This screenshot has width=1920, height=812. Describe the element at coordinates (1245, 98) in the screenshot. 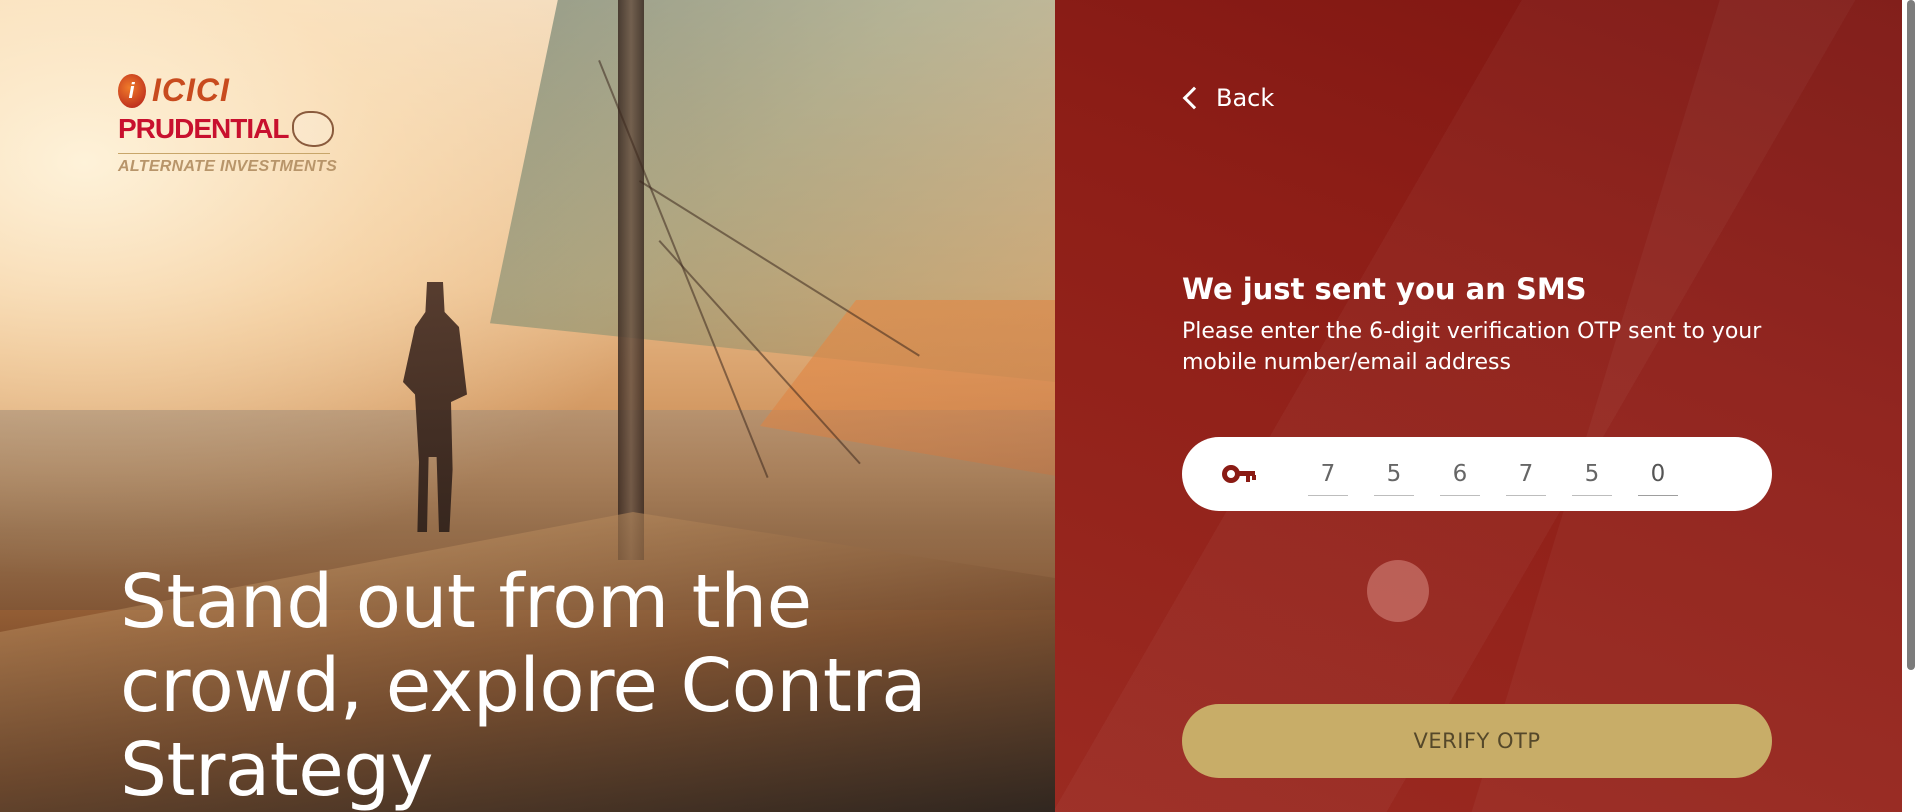

I see `back-label: Back` at that location.